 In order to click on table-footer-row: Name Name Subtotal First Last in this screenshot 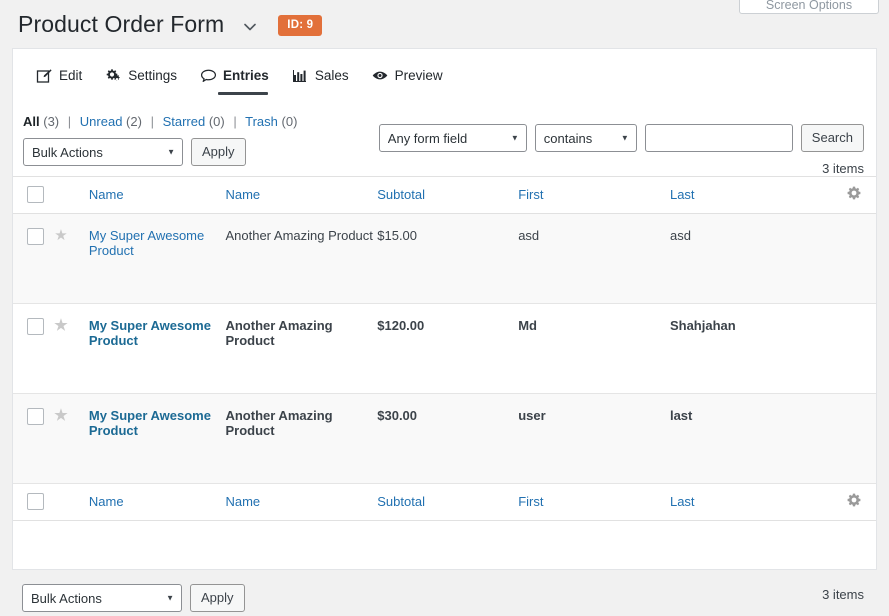, I will do `click(444, 502)`.